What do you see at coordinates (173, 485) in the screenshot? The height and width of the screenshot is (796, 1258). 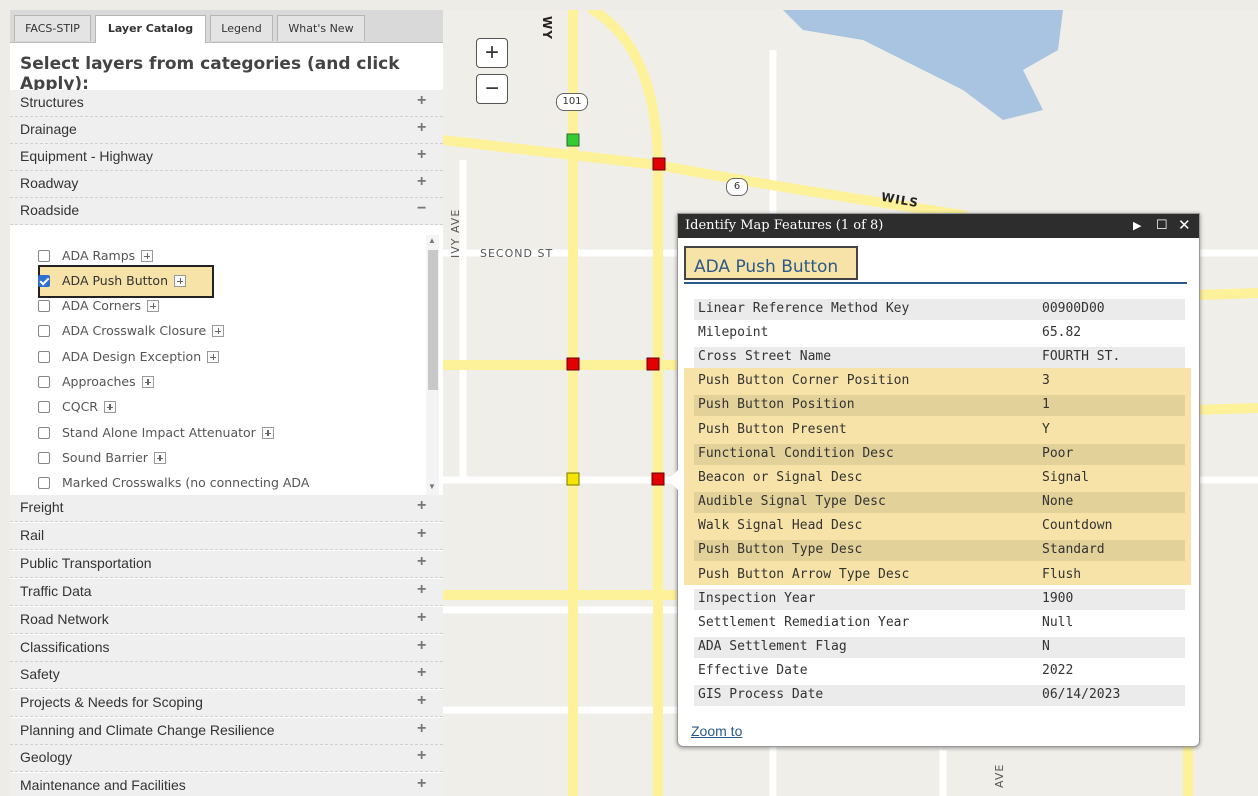 I see `layer-marked-crosswalks: Marked Crosswalks (no connecting ADA` at bounding box center [173, 485].